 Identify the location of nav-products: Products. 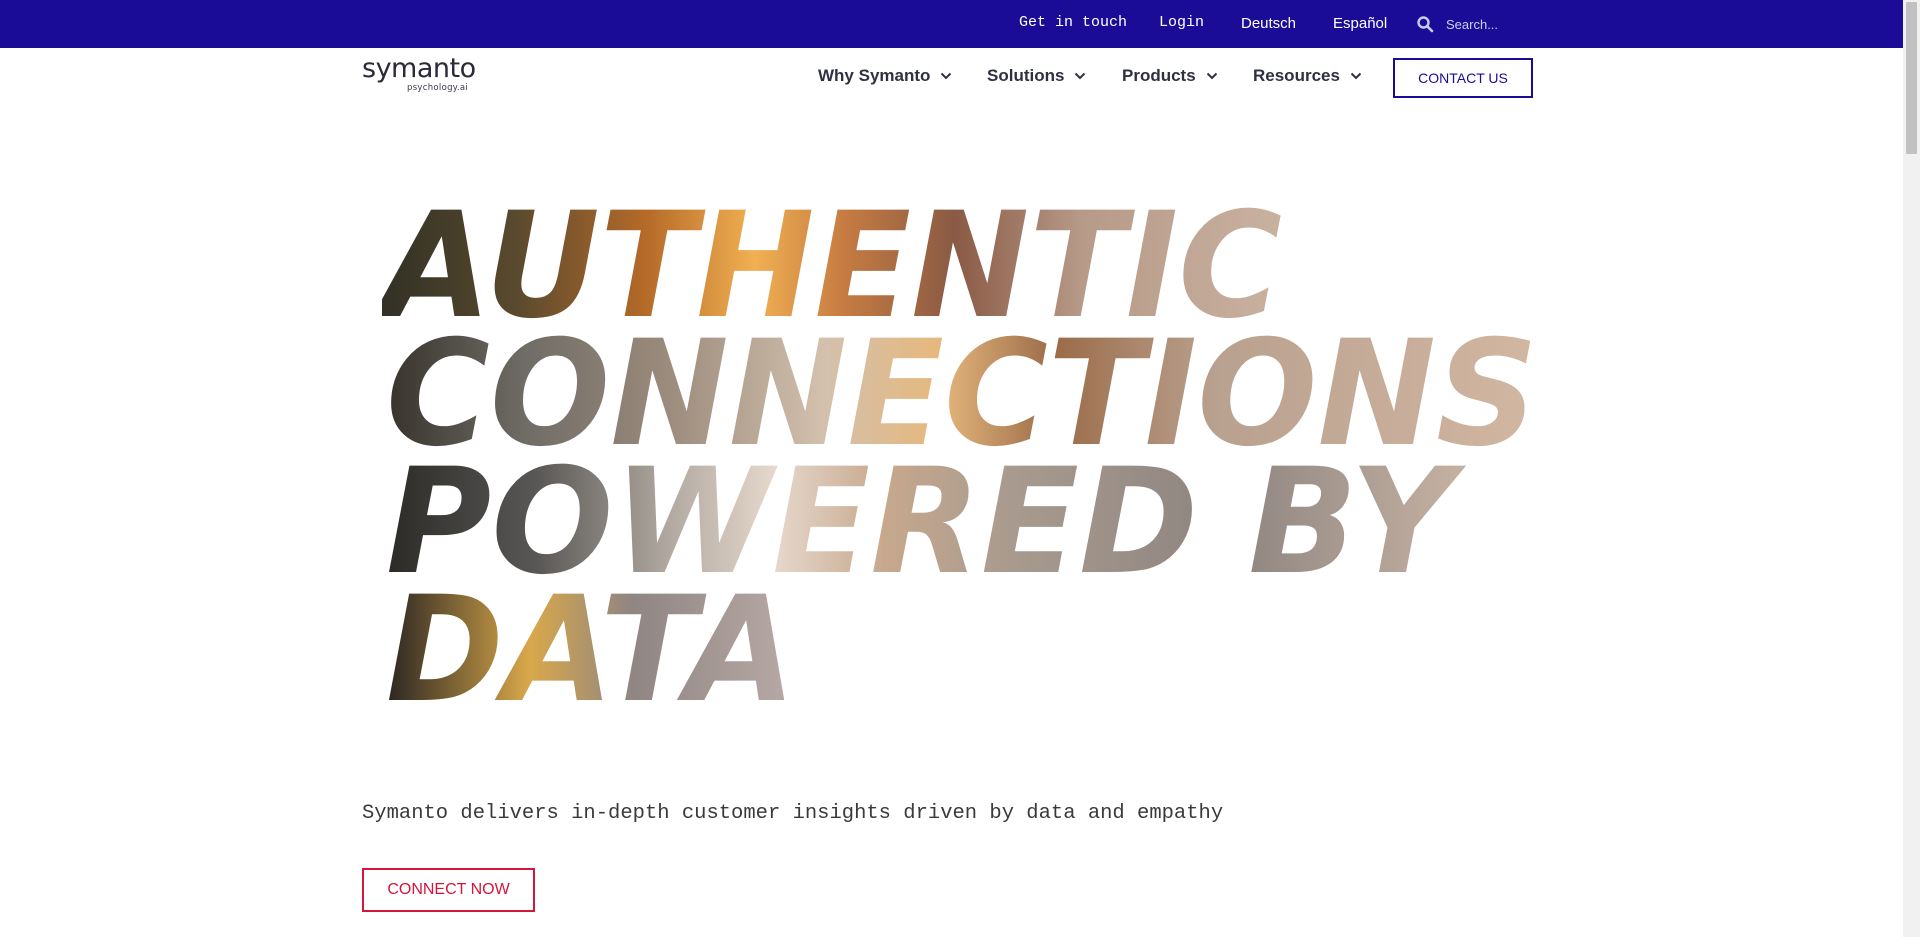
(1170, 76).